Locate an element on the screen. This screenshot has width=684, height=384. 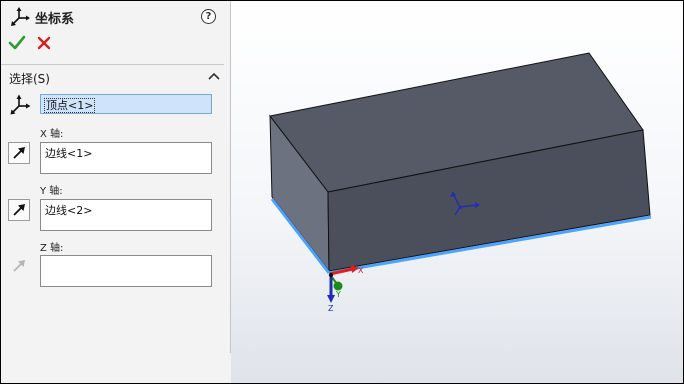
ok-checkmark-icon is located at coordinates (17, 43).